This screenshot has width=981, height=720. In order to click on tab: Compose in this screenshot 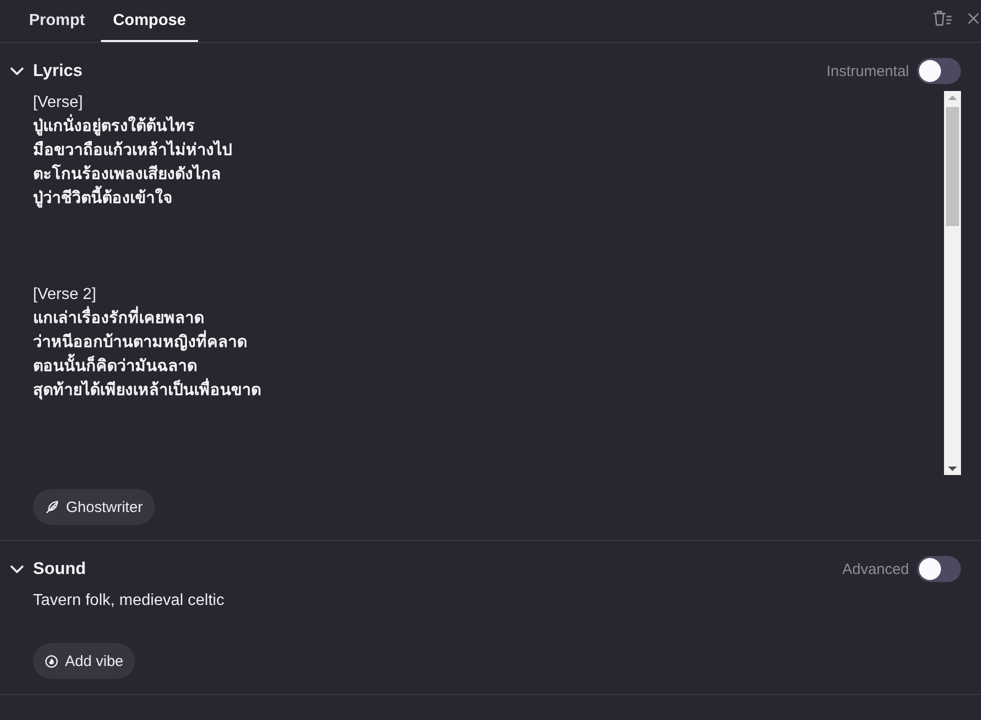, I will do `click(149, 21)`.